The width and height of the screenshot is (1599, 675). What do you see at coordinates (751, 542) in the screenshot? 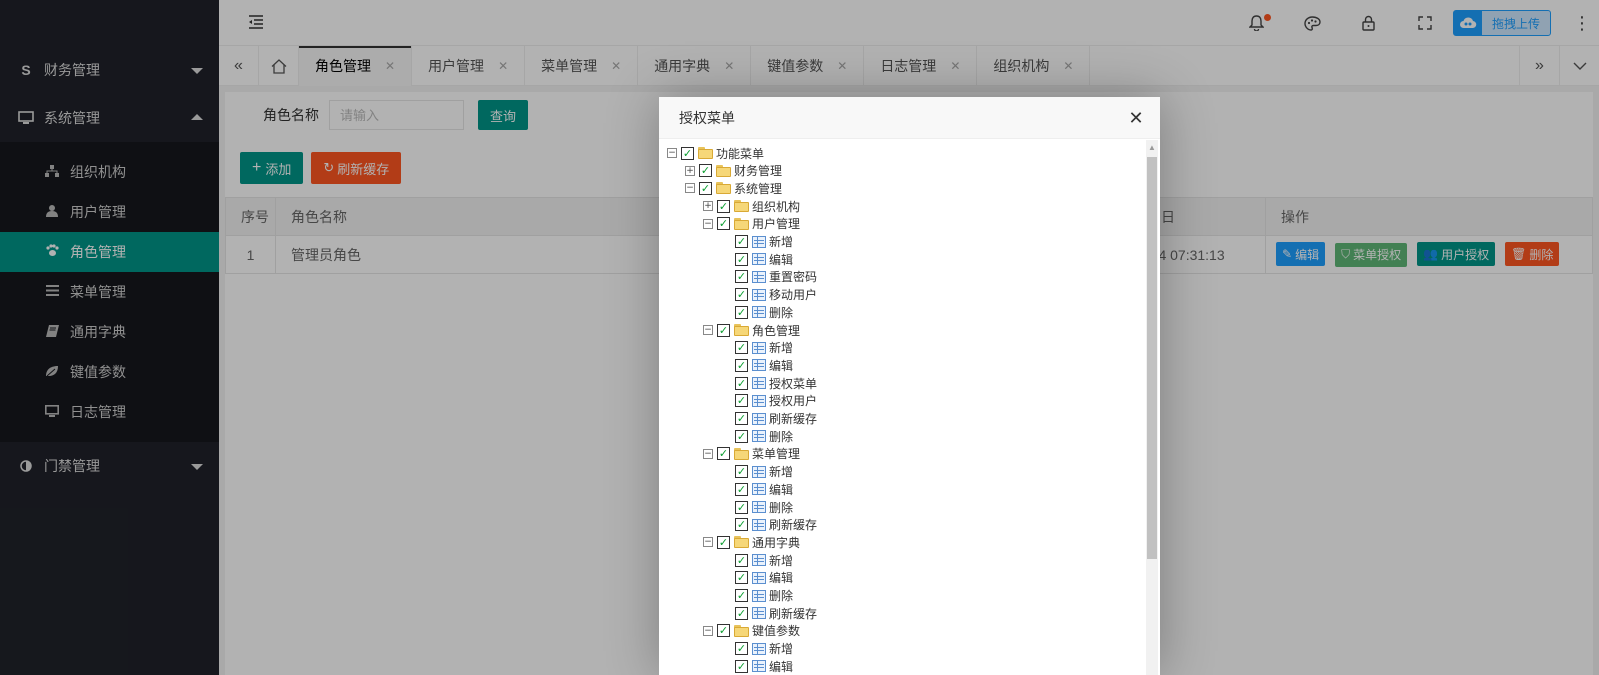
I see `tree-node: − ✓ 通用字典` at bounding box center [751, 542].